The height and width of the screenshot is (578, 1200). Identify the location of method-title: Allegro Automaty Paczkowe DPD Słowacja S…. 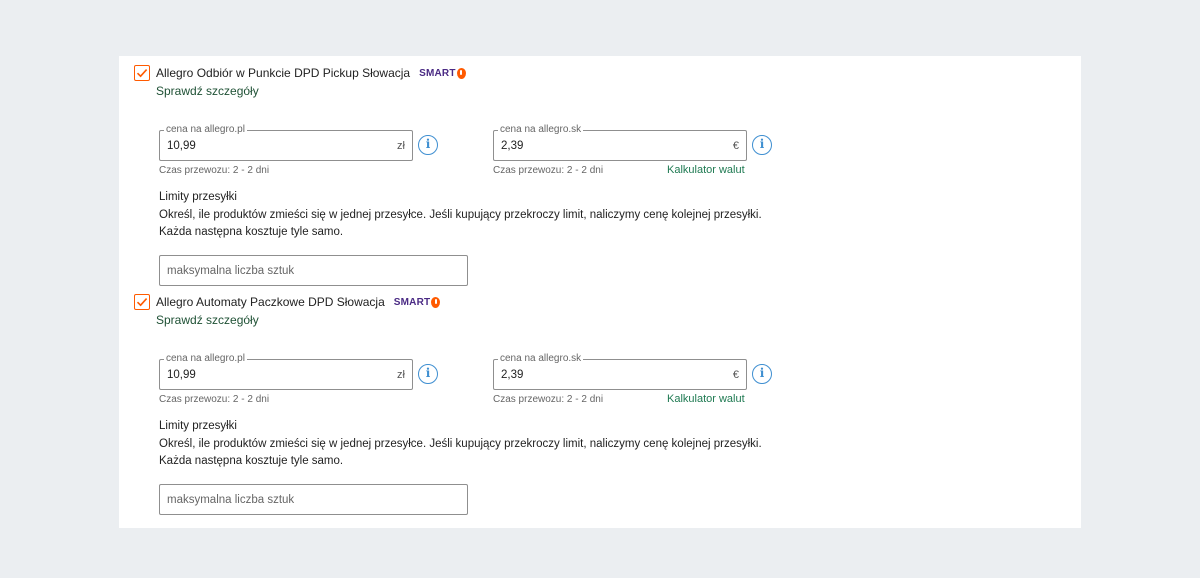
(298, 302).